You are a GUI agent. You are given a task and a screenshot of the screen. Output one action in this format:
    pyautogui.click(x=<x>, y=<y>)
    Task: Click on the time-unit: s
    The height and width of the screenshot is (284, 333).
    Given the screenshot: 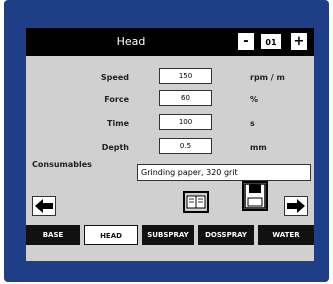 What is the action you would take?
    pyautogui.click(x=252, y=123)
    